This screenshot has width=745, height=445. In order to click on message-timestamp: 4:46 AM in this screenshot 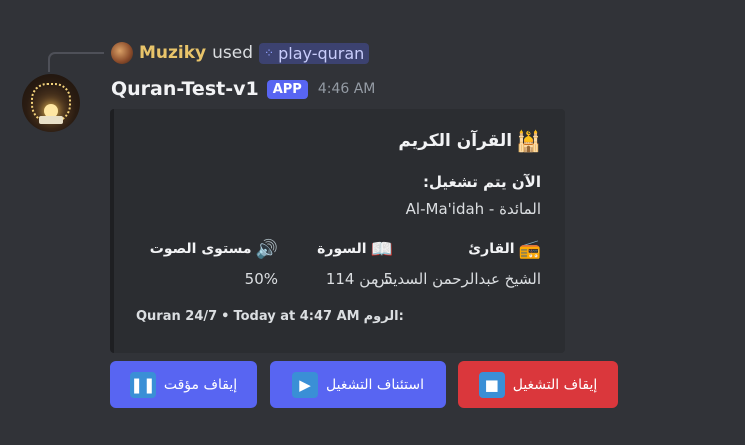, I will do `click(347, 89)`.